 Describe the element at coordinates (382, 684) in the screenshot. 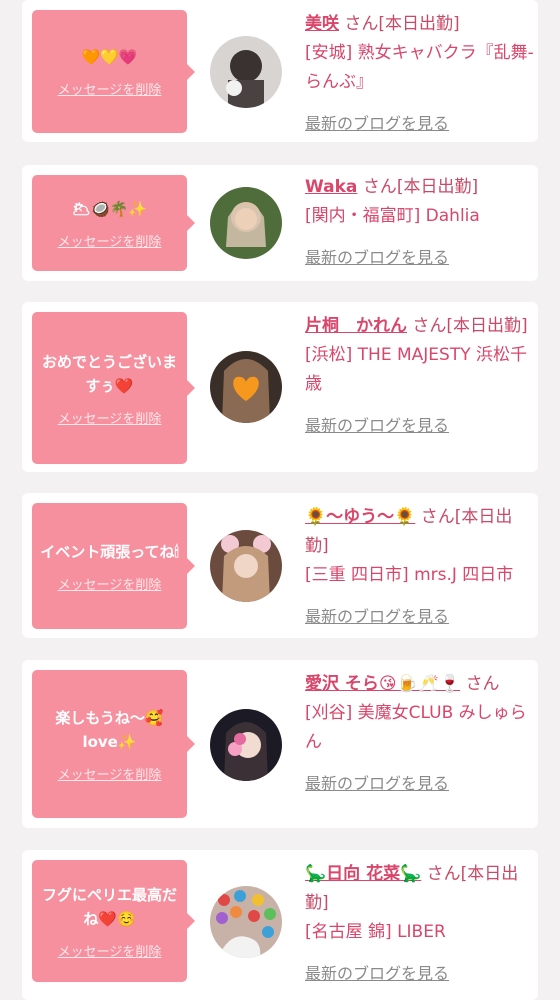

I see `cast-name-link: 愛沢 そら😘🍺🥂🍷` at that location.